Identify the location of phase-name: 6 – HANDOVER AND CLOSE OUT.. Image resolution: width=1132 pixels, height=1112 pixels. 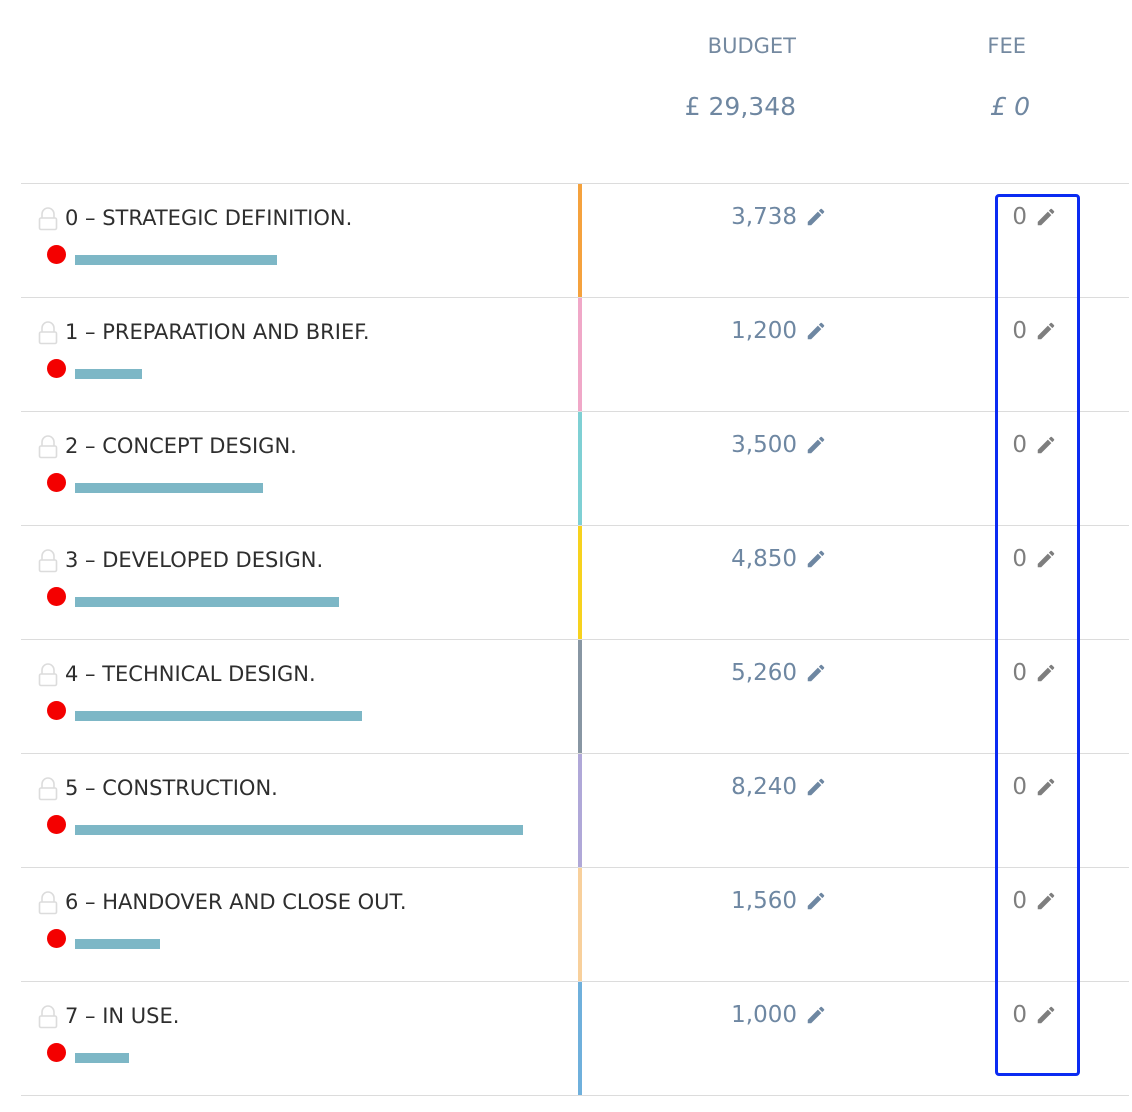
(236, 902).